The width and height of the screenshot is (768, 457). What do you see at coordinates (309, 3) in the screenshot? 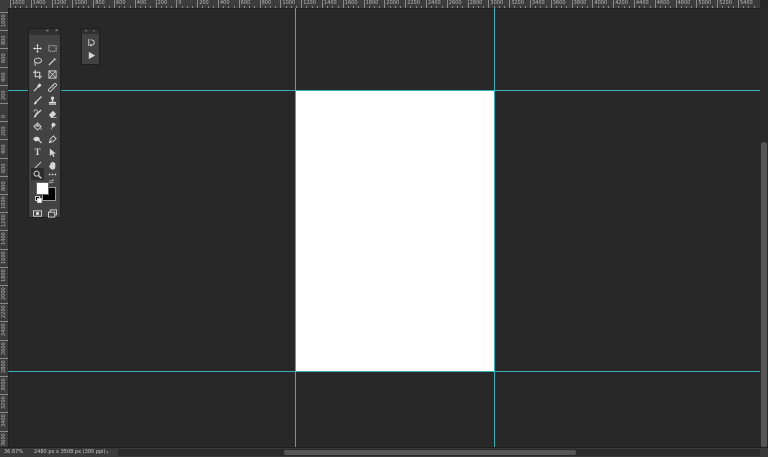
I see `ruler-label: 1200` at bounding box center [309, 3].